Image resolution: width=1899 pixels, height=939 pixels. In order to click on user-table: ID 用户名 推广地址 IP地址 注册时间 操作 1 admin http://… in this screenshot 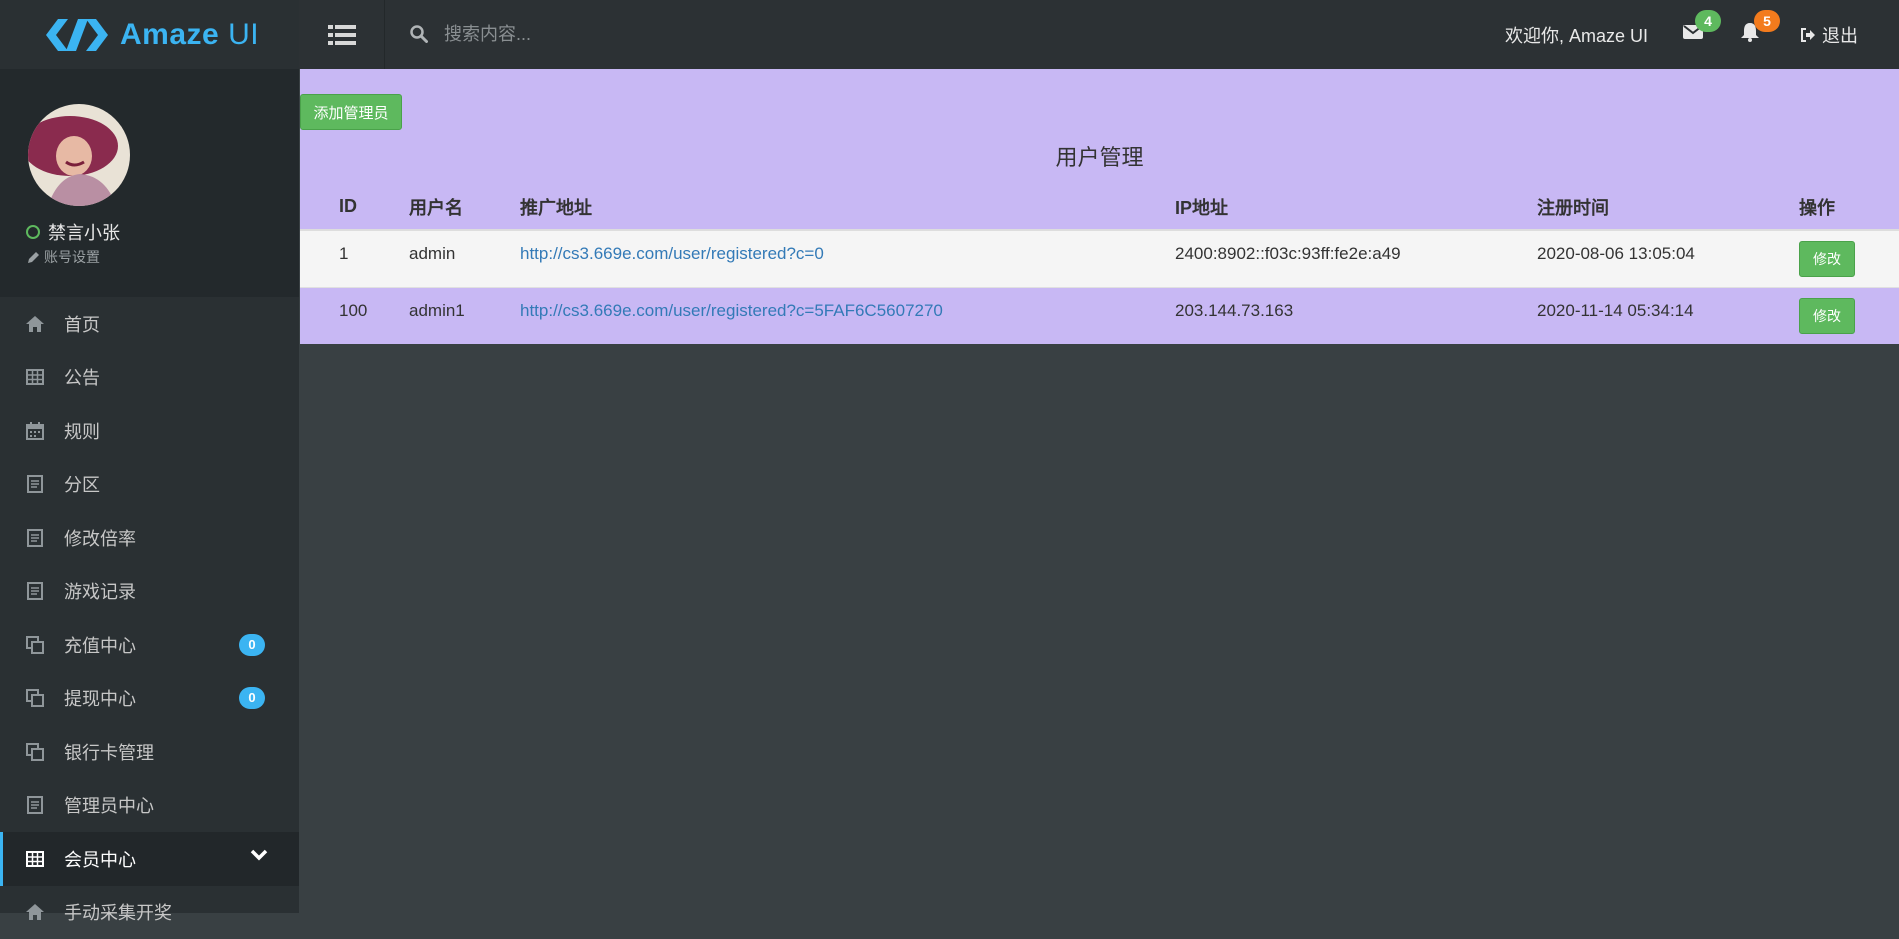, I will do `click(1099, 264)`.